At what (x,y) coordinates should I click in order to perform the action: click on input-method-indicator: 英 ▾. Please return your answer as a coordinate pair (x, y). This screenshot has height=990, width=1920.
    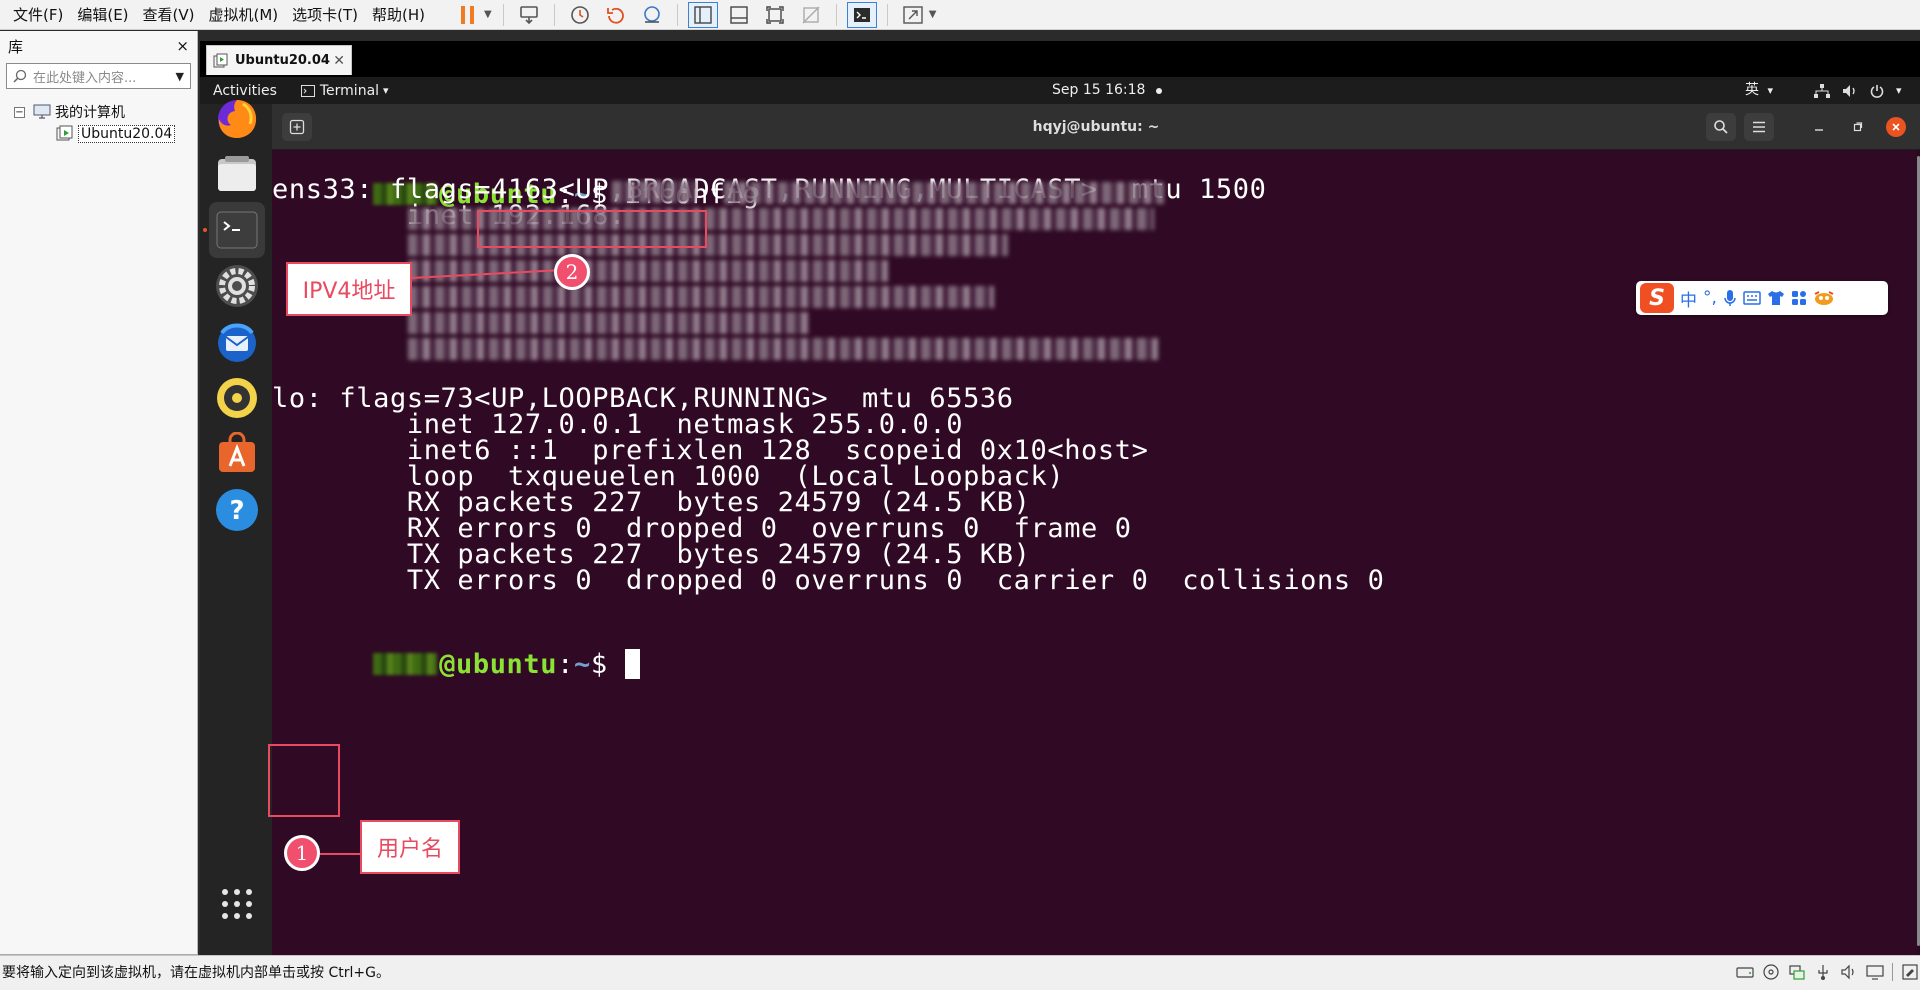
    Looking at the image, I should click on (1759, 90).